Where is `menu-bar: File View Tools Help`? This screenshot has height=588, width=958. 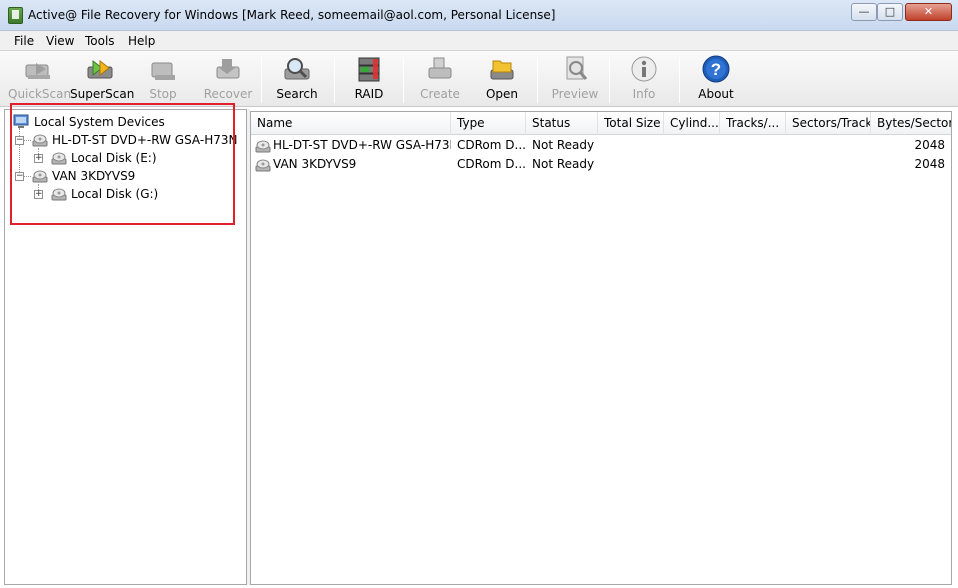
menu-bar: File View Tools Help is located at coordinates (479, 41).